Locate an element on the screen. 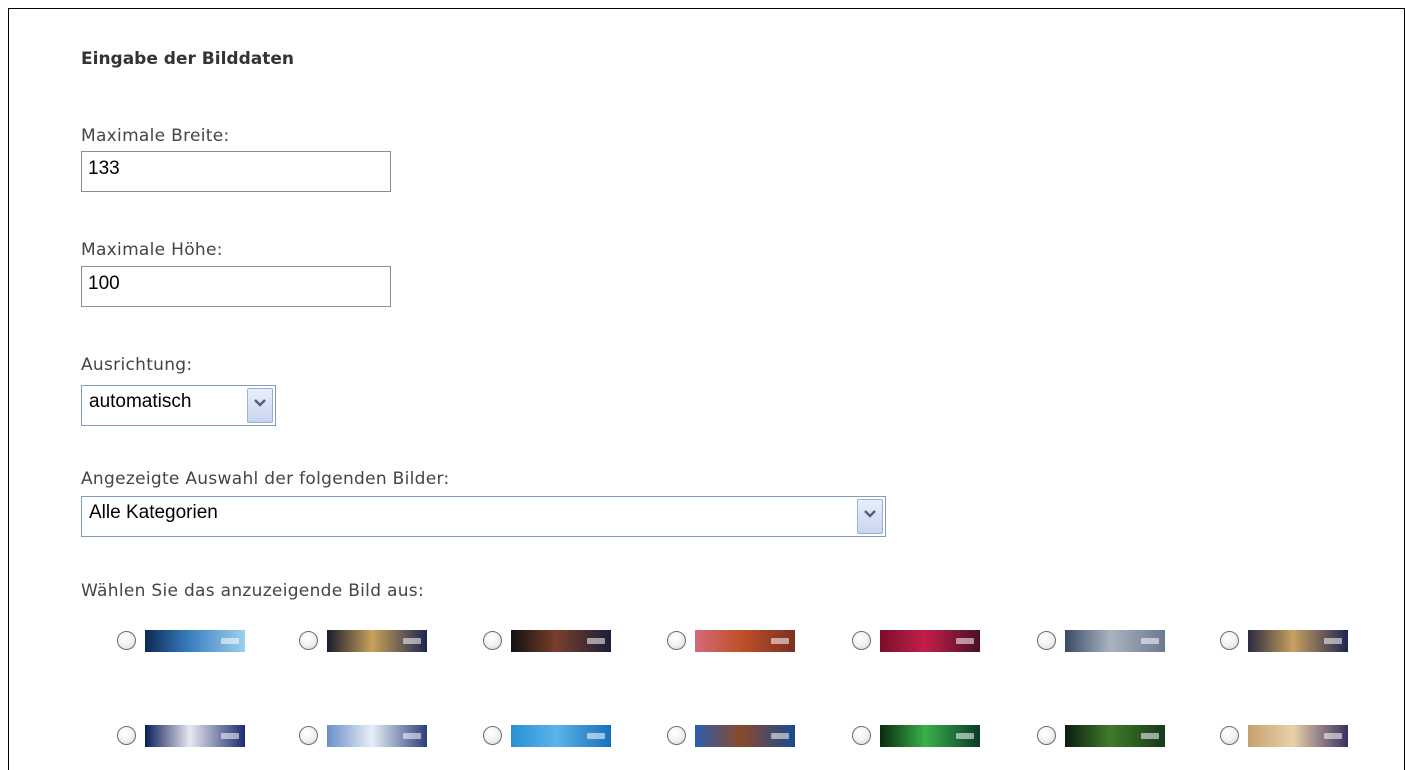 This screenshot has width=1405, height=770. max-width-label: Maximale Breite: is located at coordinates (155, 136).